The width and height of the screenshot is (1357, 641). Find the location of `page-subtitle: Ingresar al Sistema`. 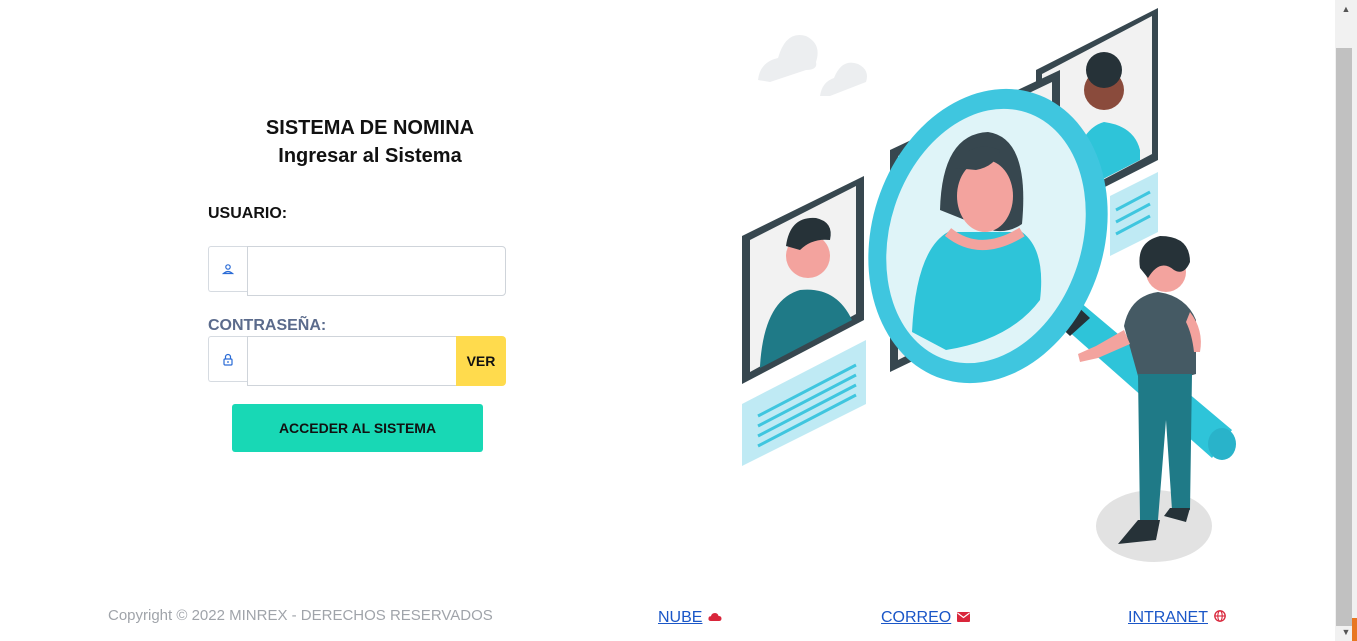

page-subtitle: Ingresar al Sistema is located at coordinates (370, 156).